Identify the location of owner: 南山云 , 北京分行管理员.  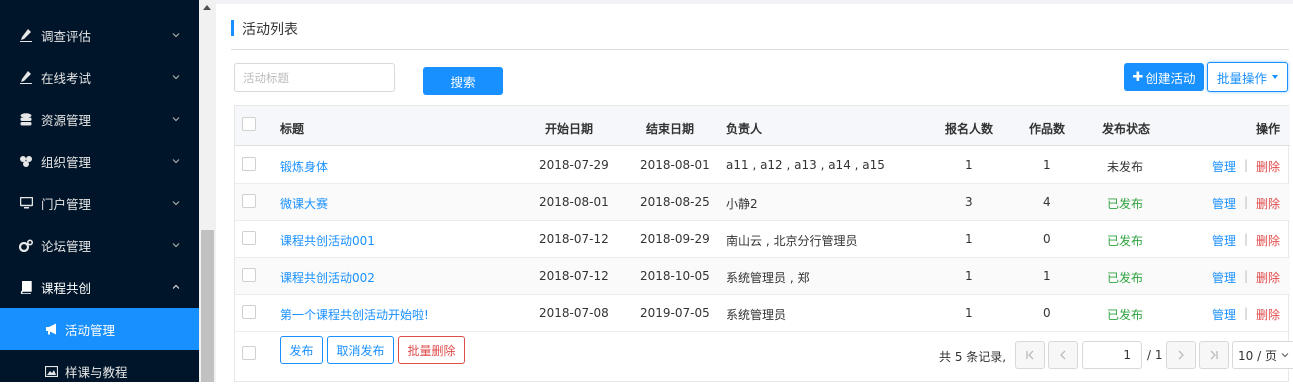
(792, 241).